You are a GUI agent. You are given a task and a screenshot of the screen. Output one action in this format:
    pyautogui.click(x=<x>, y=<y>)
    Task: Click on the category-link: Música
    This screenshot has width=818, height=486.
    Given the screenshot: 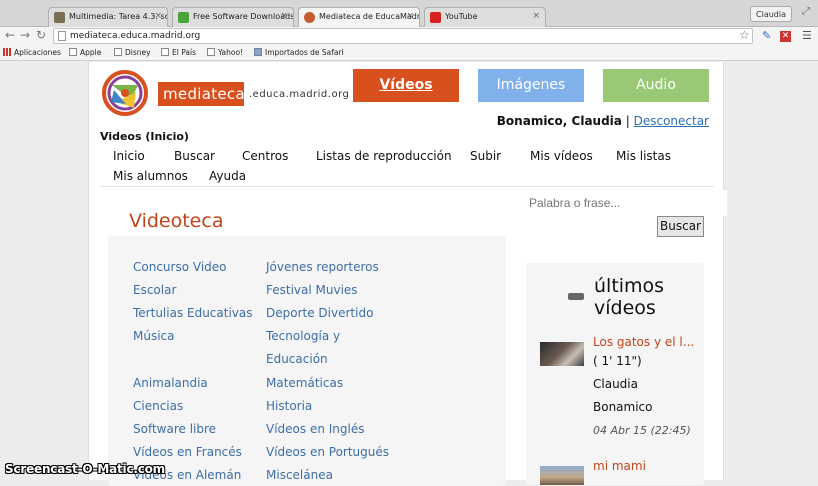 What is the action you would take?
    pyautogui.click(x=154, y=336)
    